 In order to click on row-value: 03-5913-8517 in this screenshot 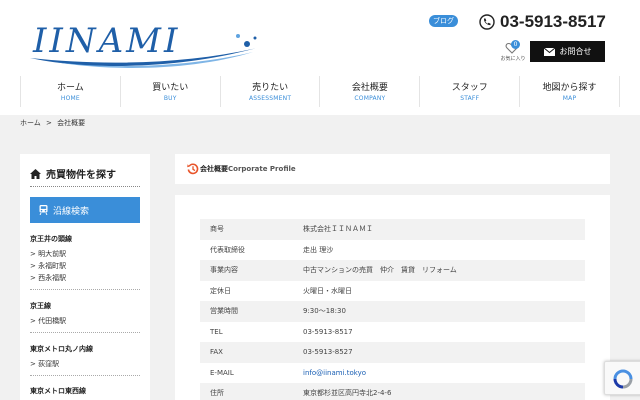, I will do `click(328, 331)`.